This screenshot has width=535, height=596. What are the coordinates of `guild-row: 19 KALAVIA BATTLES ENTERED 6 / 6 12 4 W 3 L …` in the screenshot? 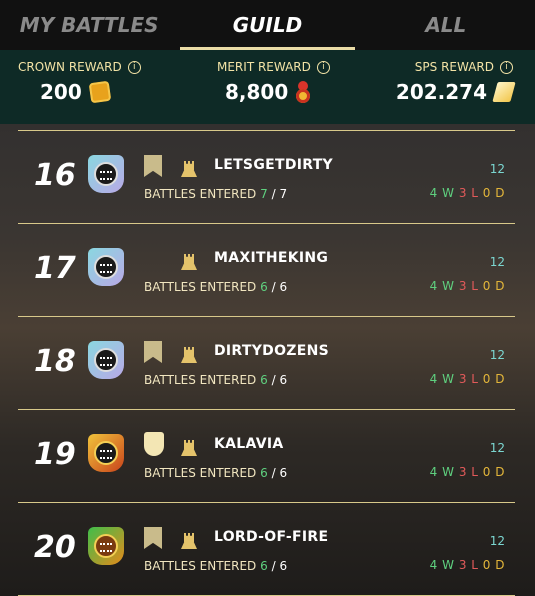 It's located at (266, 455).